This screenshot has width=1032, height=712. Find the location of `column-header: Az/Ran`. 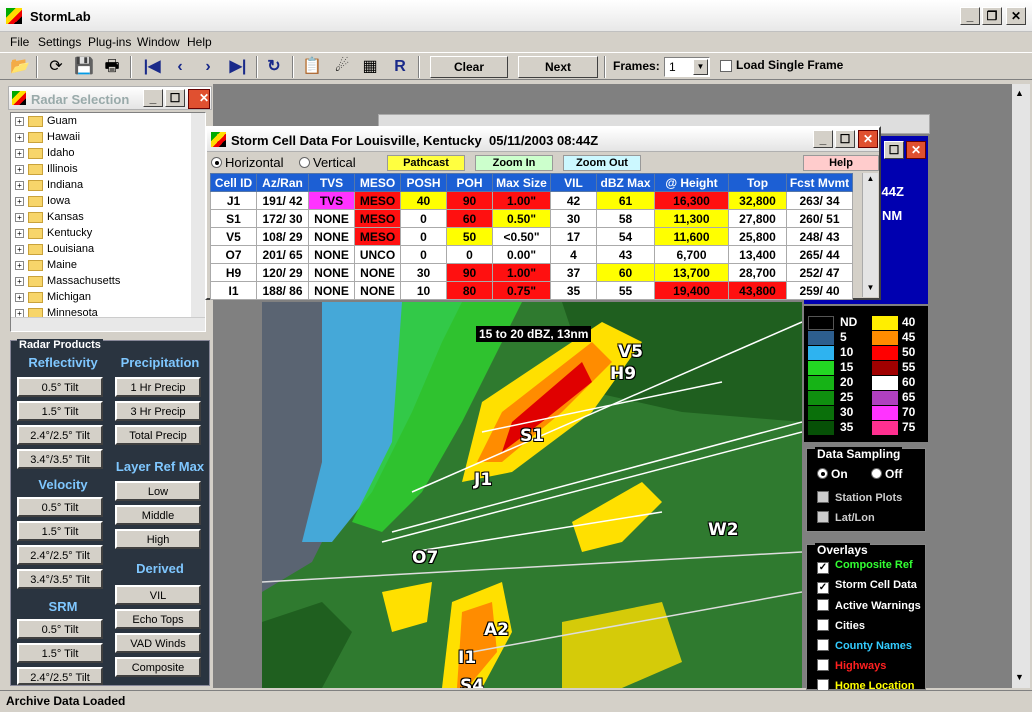

column-header: Az/Ran is located at coordinates (282, 182).